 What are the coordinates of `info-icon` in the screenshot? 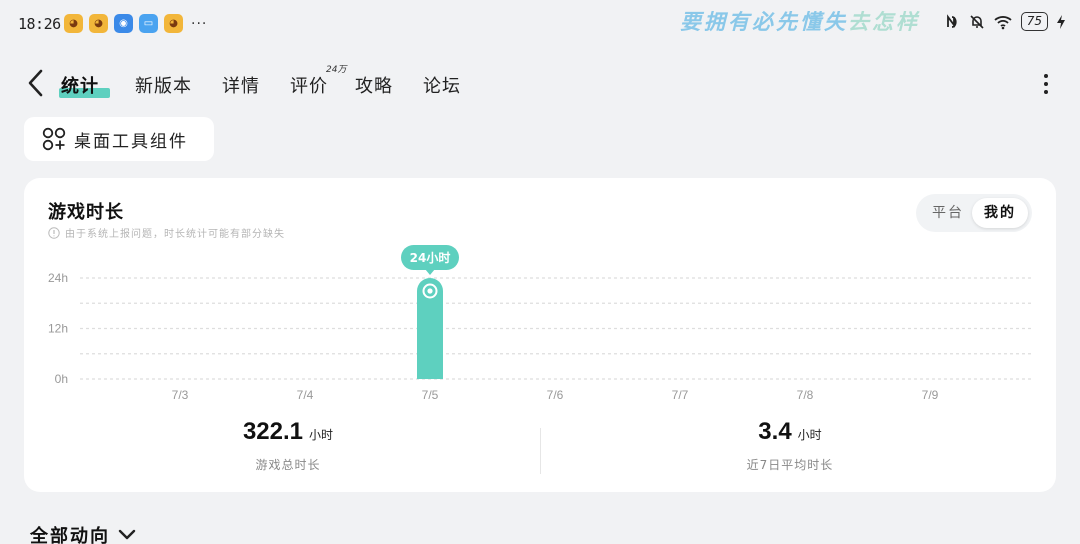 It's located at (54, 232).